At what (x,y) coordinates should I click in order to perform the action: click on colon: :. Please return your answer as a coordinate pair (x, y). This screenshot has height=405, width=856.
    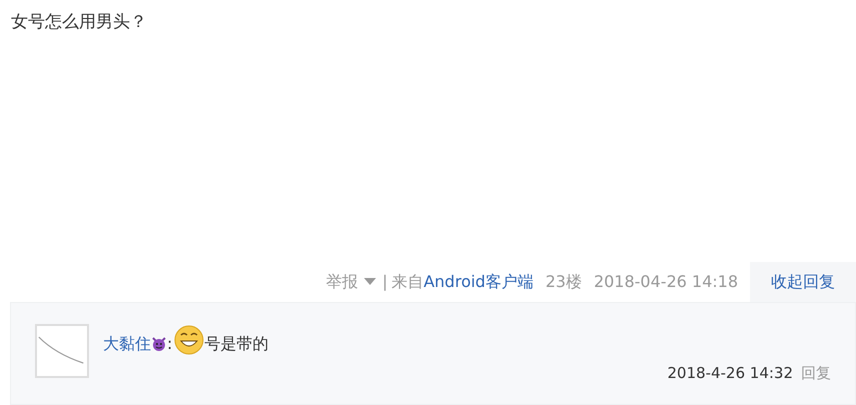
    Looking at the image, I should click on (169, 344).